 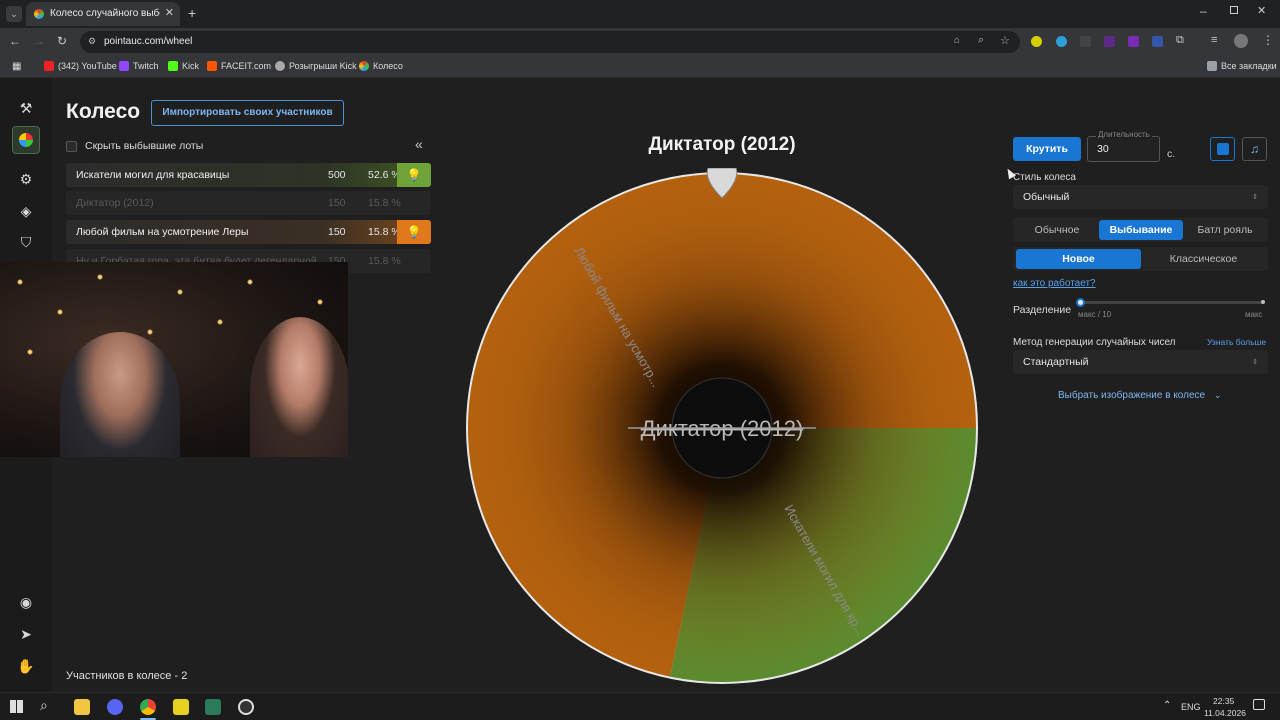 I want to click on minimize-button: –, so click(x=1203, y=11).